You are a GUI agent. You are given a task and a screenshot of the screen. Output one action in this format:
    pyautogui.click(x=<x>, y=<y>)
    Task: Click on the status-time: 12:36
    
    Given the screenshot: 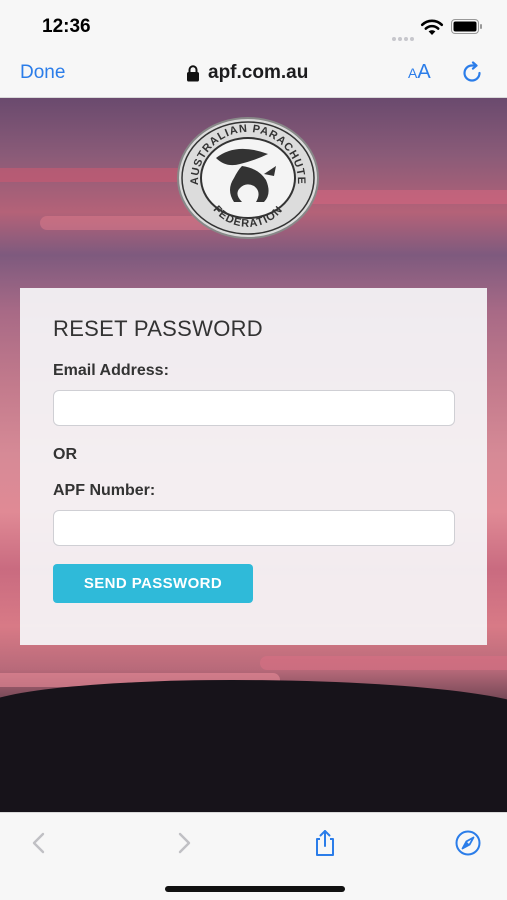 What is the action you would take?
    pyautogui.click(x=66, y=26)
    